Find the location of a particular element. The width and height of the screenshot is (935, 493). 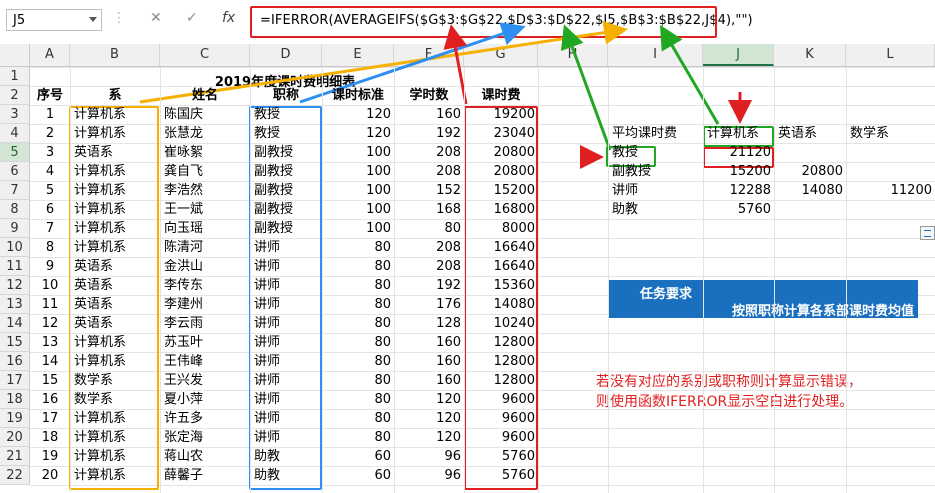

summary-title: 教授 is located at coordinates (625, 152).